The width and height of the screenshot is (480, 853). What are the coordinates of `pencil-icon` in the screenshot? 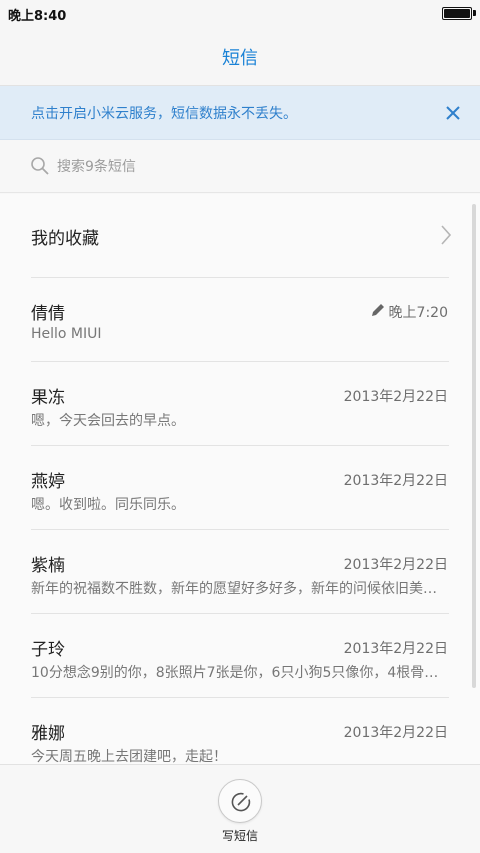 It's located at (378, 310).